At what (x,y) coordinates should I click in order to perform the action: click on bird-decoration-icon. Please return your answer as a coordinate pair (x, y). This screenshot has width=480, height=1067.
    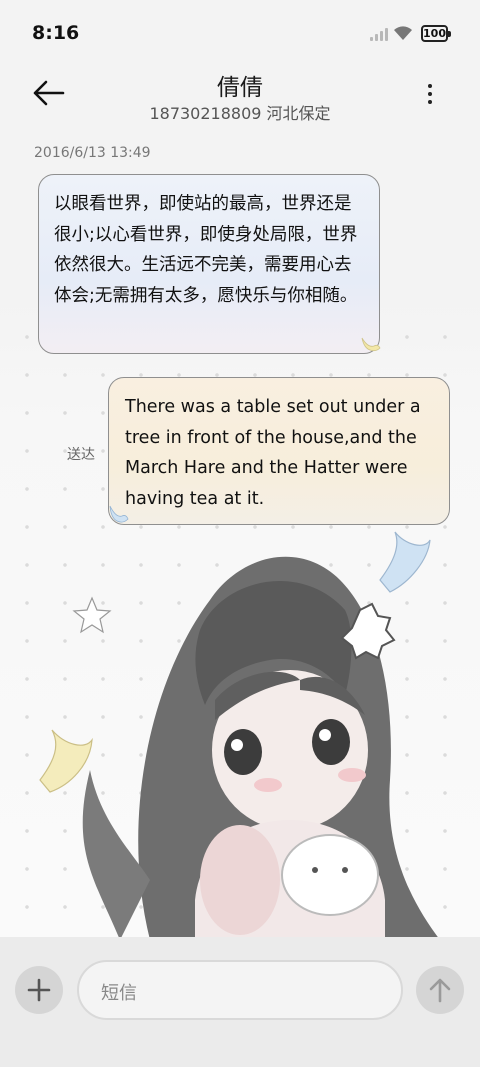
    Looking at the image, I should click on (371, 344).